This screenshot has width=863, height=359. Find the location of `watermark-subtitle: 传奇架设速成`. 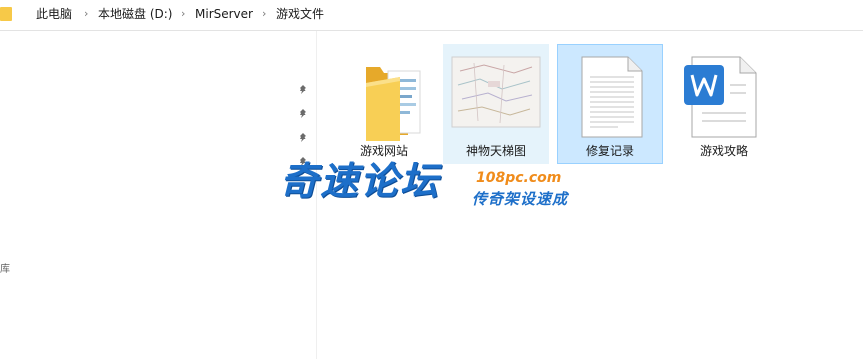

watermark-subtitle: 传奇架设速成 is located at coordinates (520, 199).